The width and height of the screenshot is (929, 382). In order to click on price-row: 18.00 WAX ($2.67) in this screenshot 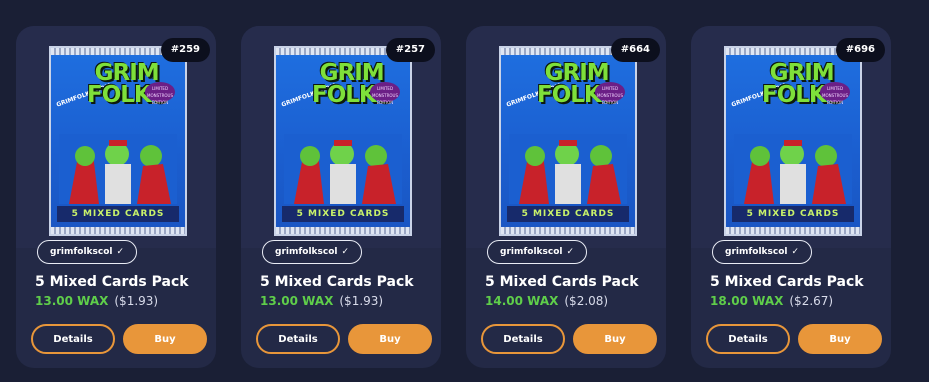, I will do `click(771, 301)`.